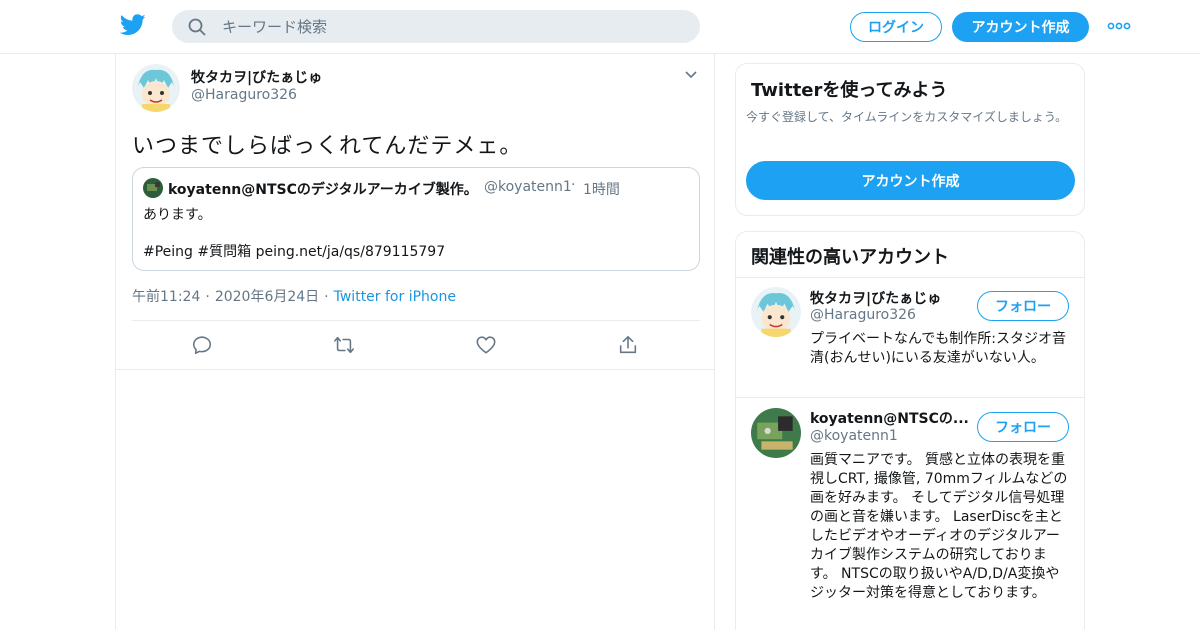 The width and height of the screenshot is (1200, 630). What do you see at coordinates (327, 146) in the screenshot?
I see `tweet-text: いつまでしらばっくれてんだテメェ。` at bounding box center [327, 146].